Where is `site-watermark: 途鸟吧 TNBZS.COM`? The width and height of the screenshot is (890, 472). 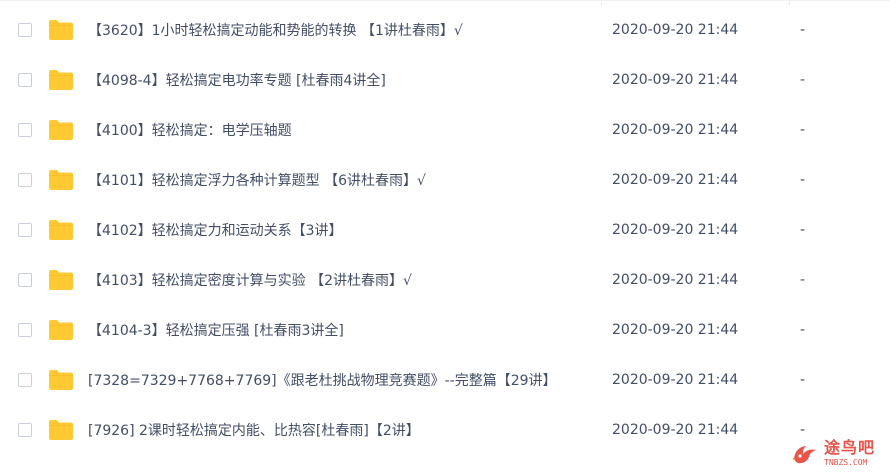 site-watermark: 途鸟吧 TNBZS.COM is located at coordinates (839, 453).